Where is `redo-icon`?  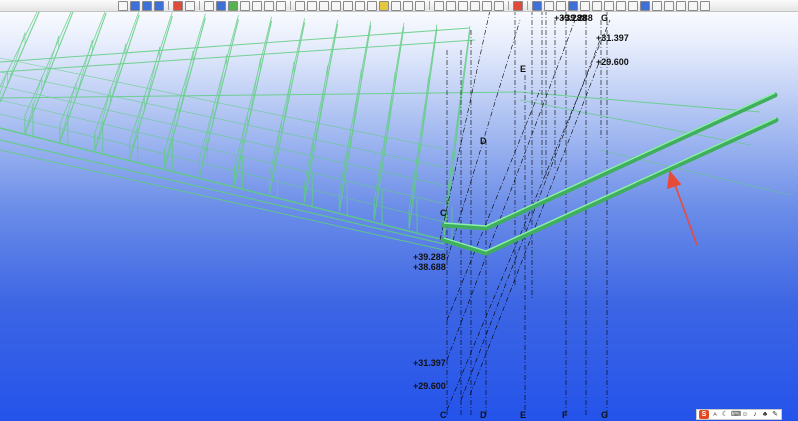
redo-icon is located at coordinates (190, 5).